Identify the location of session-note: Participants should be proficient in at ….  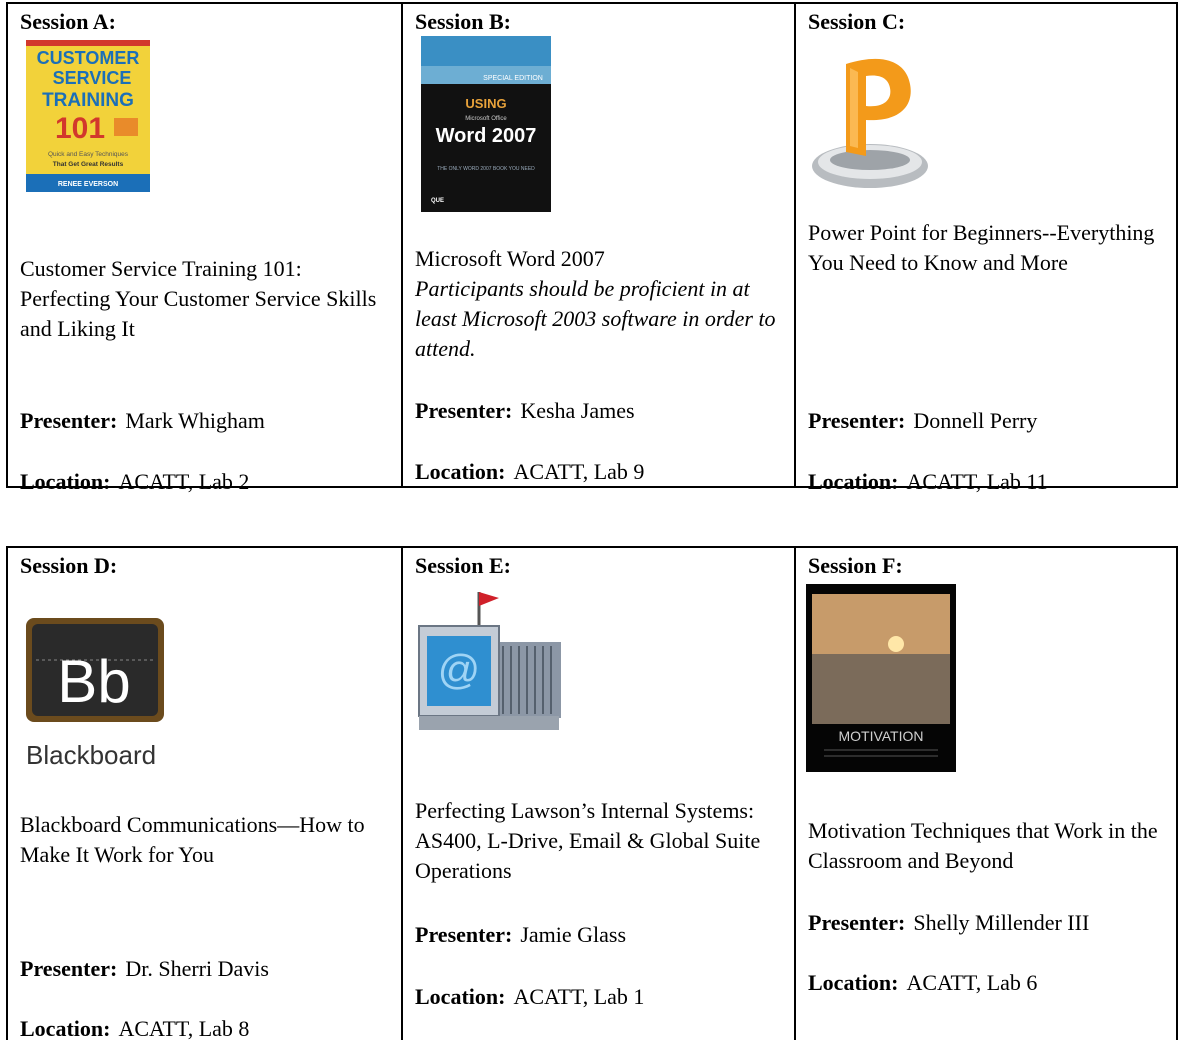
(595, 318).